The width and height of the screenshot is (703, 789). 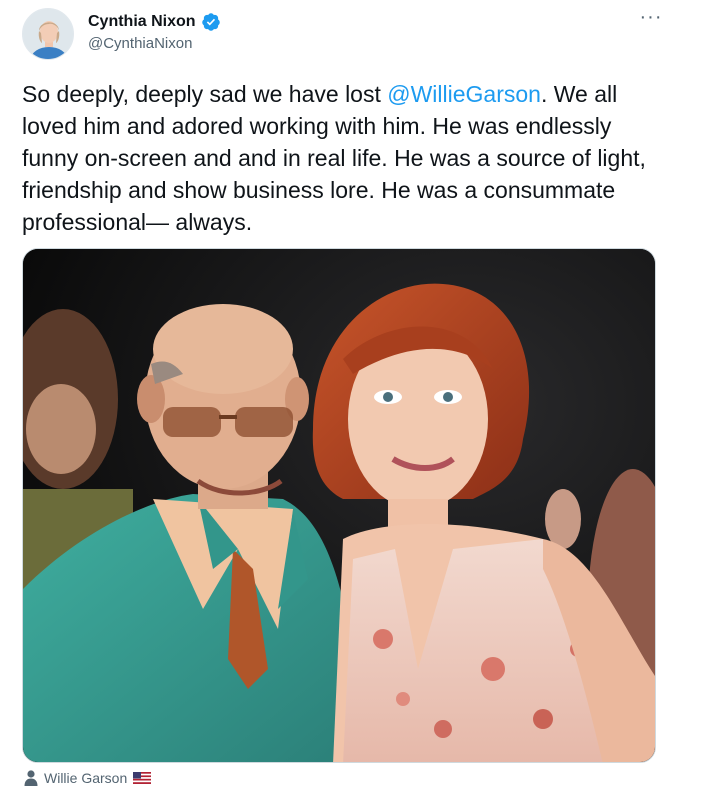 What do you see at coordinates (464, 94) in the screenshot?
I see `mention-link: @WillieGarson` at bounding box center [464, 94].